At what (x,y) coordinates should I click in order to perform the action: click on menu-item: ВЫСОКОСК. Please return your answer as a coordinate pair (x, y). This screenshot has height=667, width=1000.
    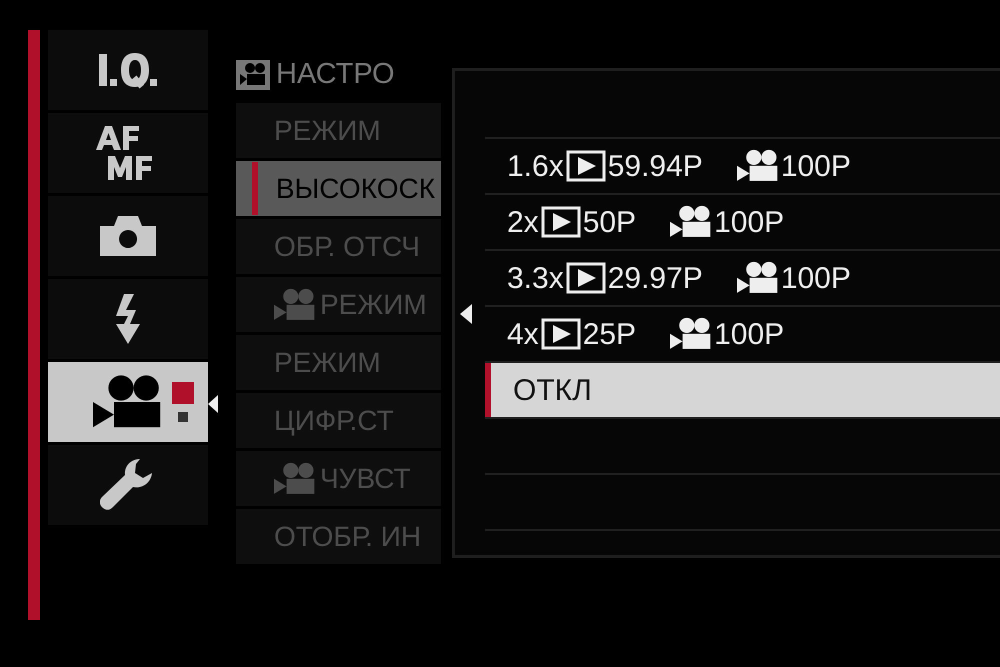
    Looking at the image, I should click on (338, 188).